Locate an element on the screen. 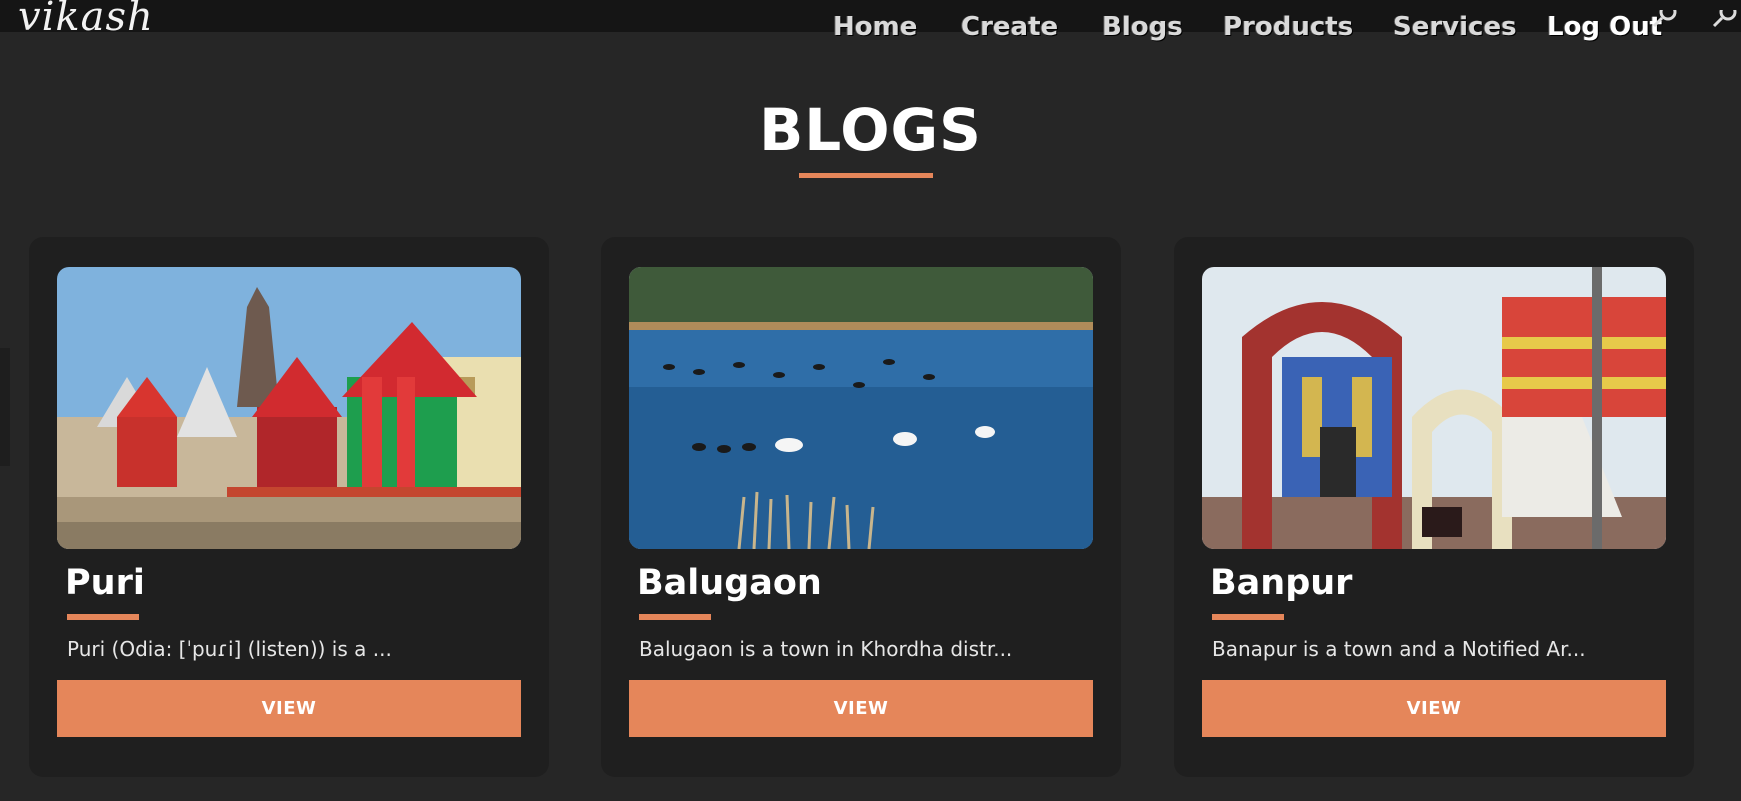 This screenshot has width=1741, height=801. blog-image-banpur is located at coordinates (1434, 408).